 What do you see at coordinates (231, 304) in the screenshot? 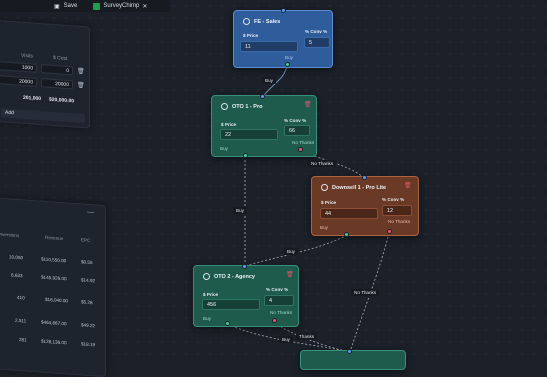
I see `price-input: 456` at bounding box center [231, 304].